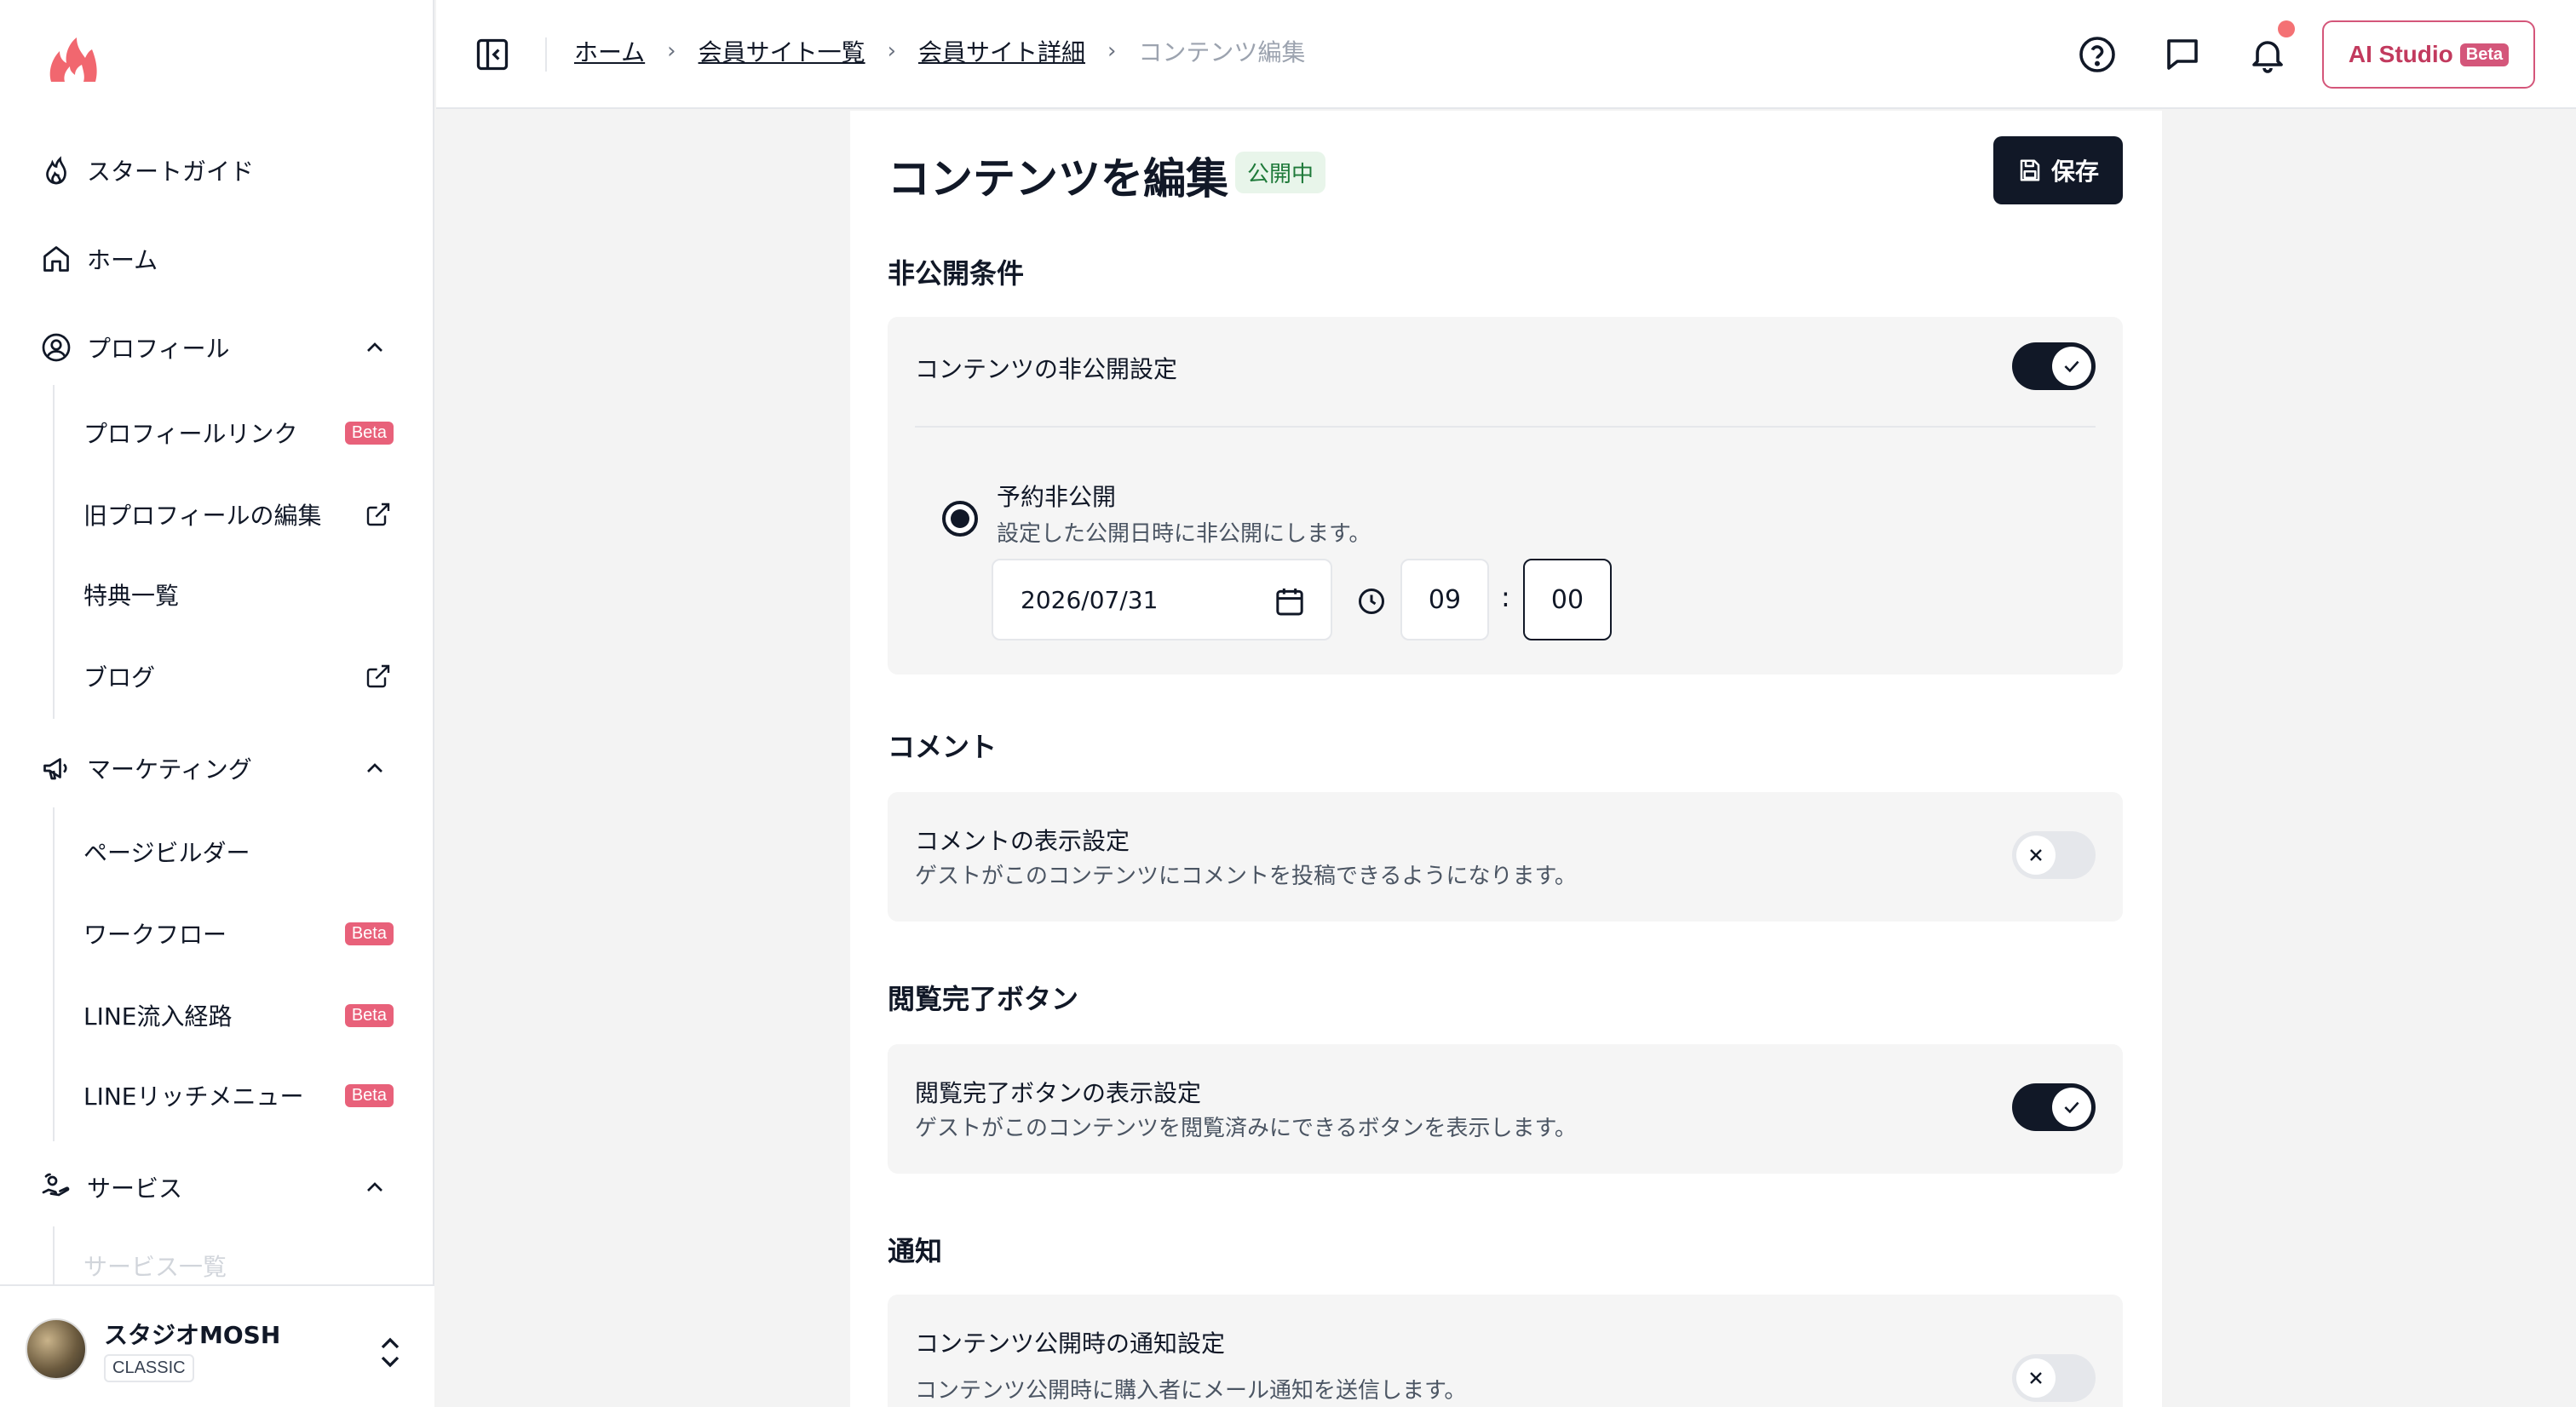  Describe the element at coordinates (57, 1349) in the screenshot. I see `avatar` at that location.